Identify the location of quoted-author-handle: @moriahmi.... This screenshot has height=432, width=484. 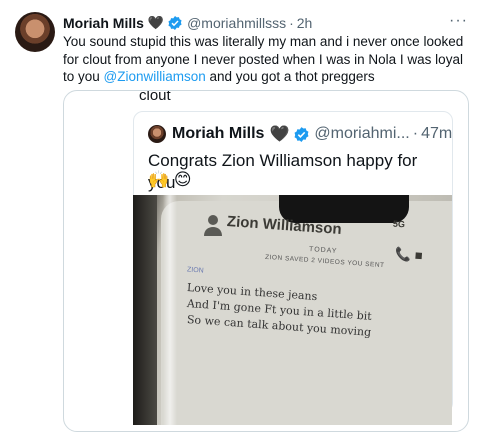
(362, 133).